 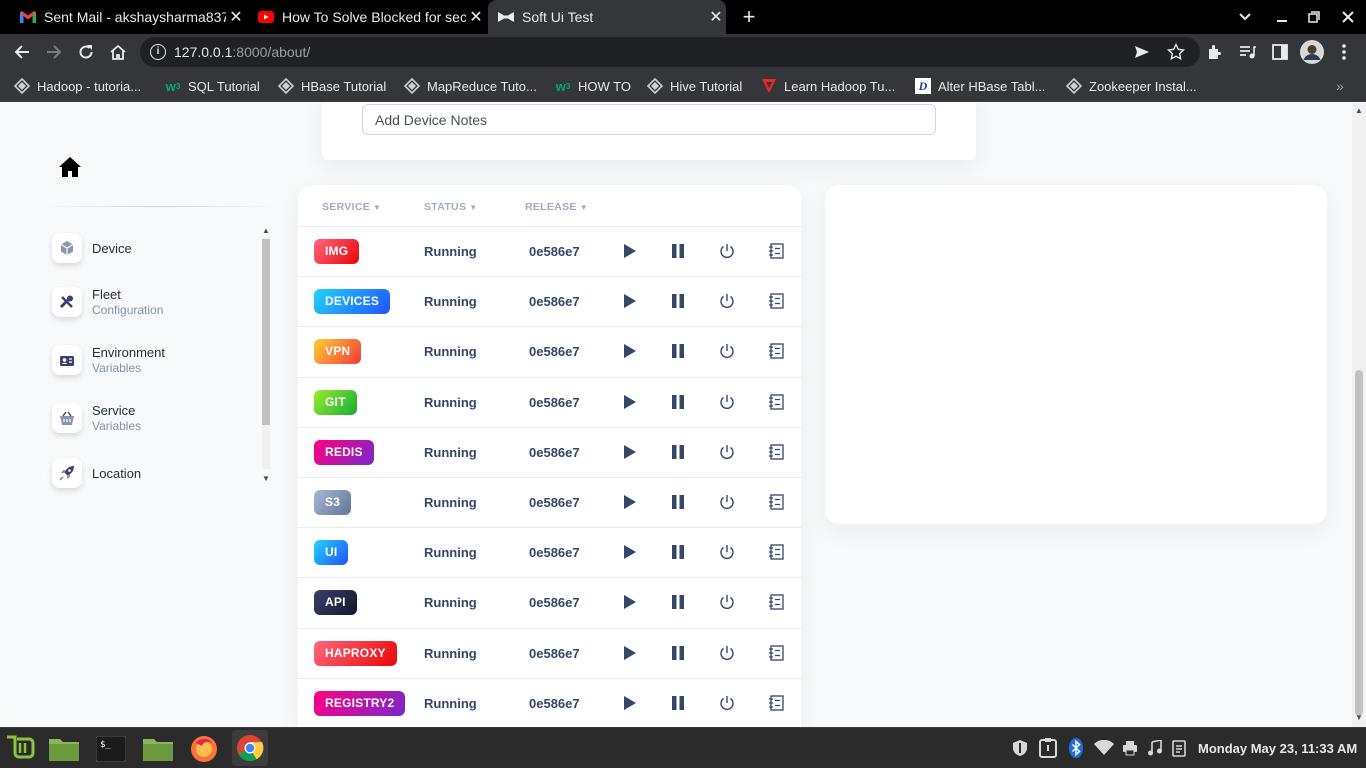 What do you see at coordinates (352, 302) in the screenshot?
I see `service-badge: DEVICES` at bounding box center [352, 302].